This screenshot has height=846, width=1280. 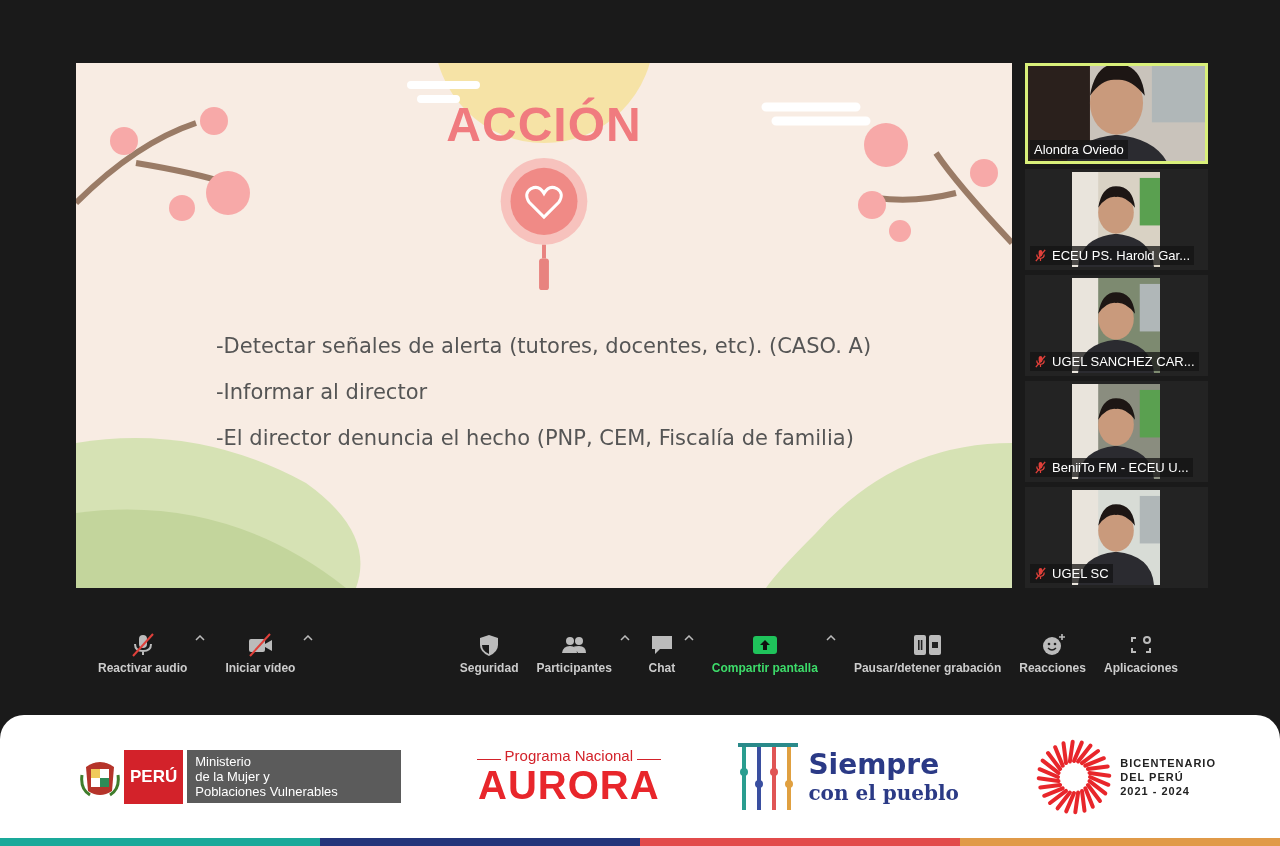 What do you see at coordinates (1152, 776) in the screenshot?
I see `bicentennial-label: DEL PERÚ` at bounding box center [1152, 776].